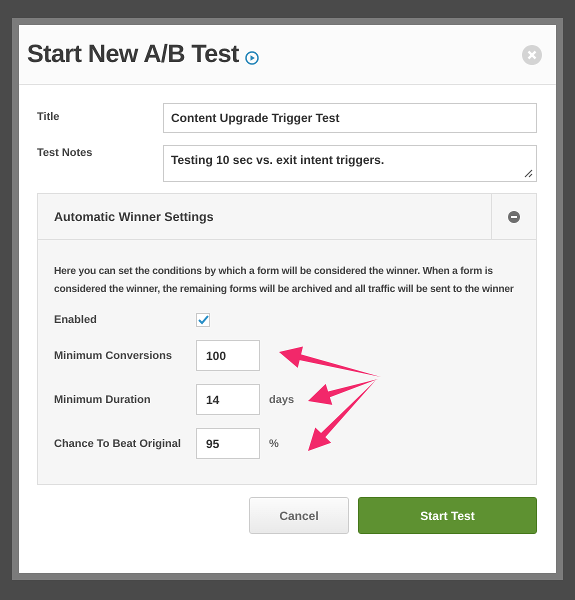  What do you see at coordinates (133, 54) in the screenshot?
I see `dialog-title: Start New A/B Test` at bounding box center [133, 54].